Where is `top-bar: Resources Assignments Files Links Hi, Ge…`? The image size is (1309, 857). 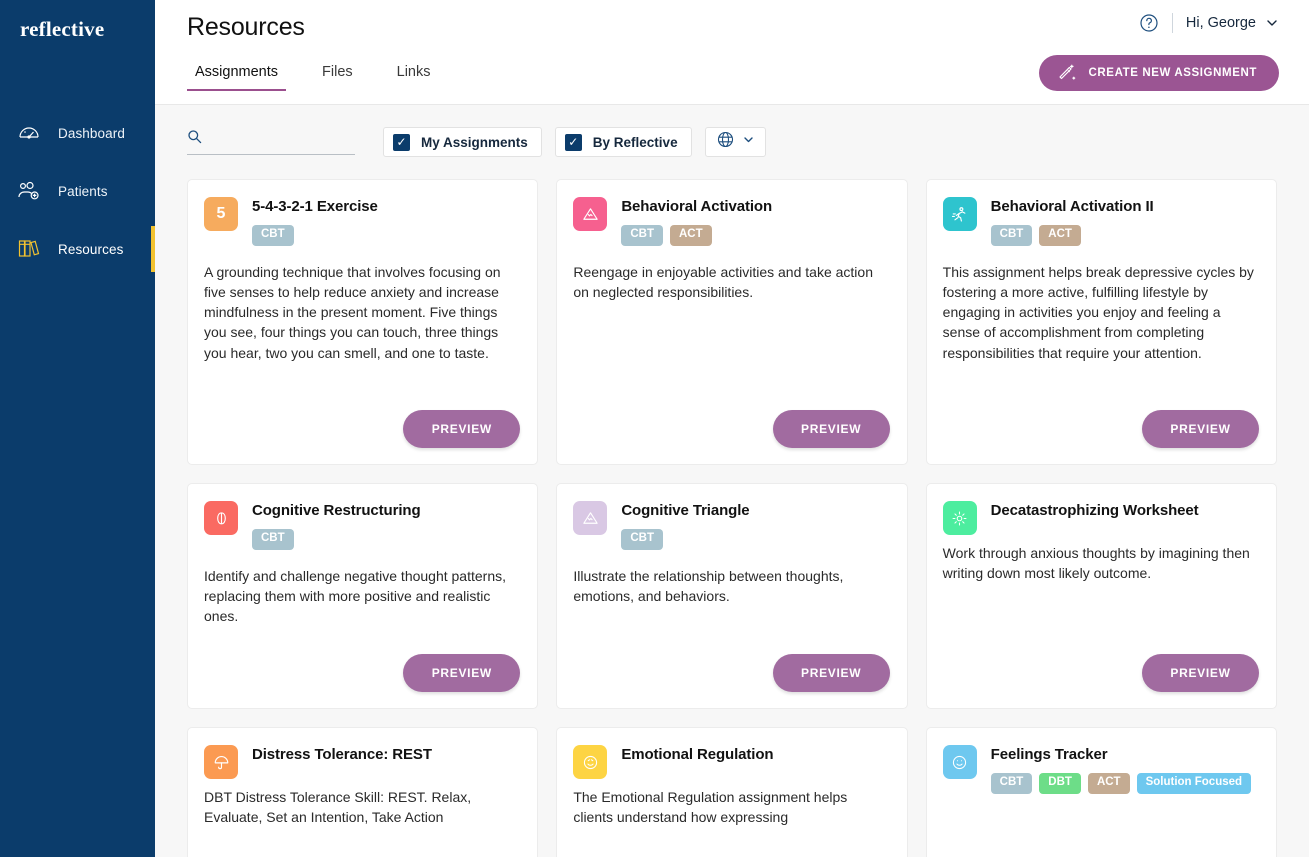
top-bar: Resources Assignments Files Links Hi, Ge… is located at coordinates (732, 52).